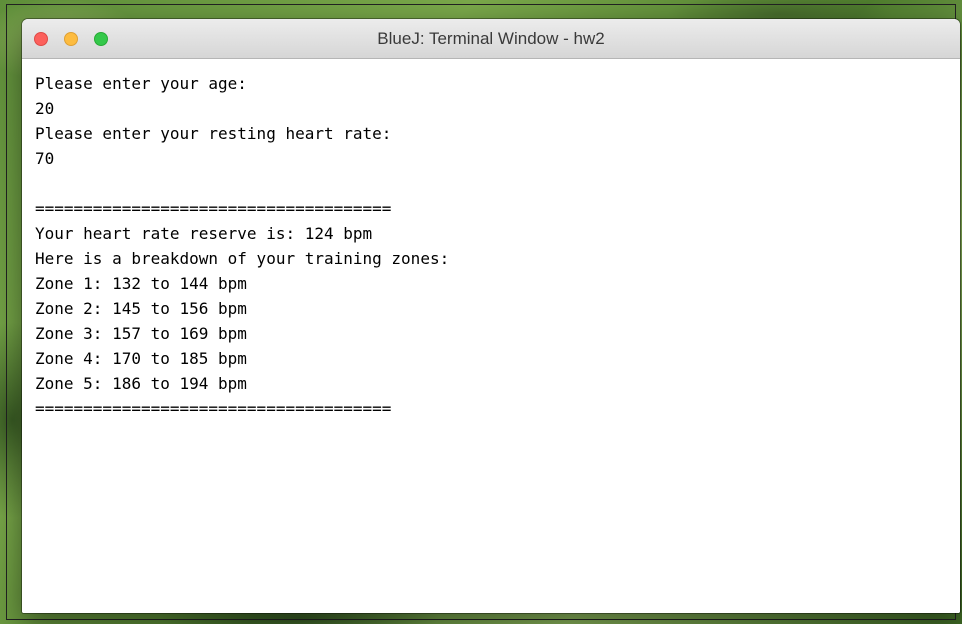 Image resolution: width=962 pixels, height=624 pixels. I want to click on title-bar: BlueJ: Terminal Window - hw2, so click(491, 39).